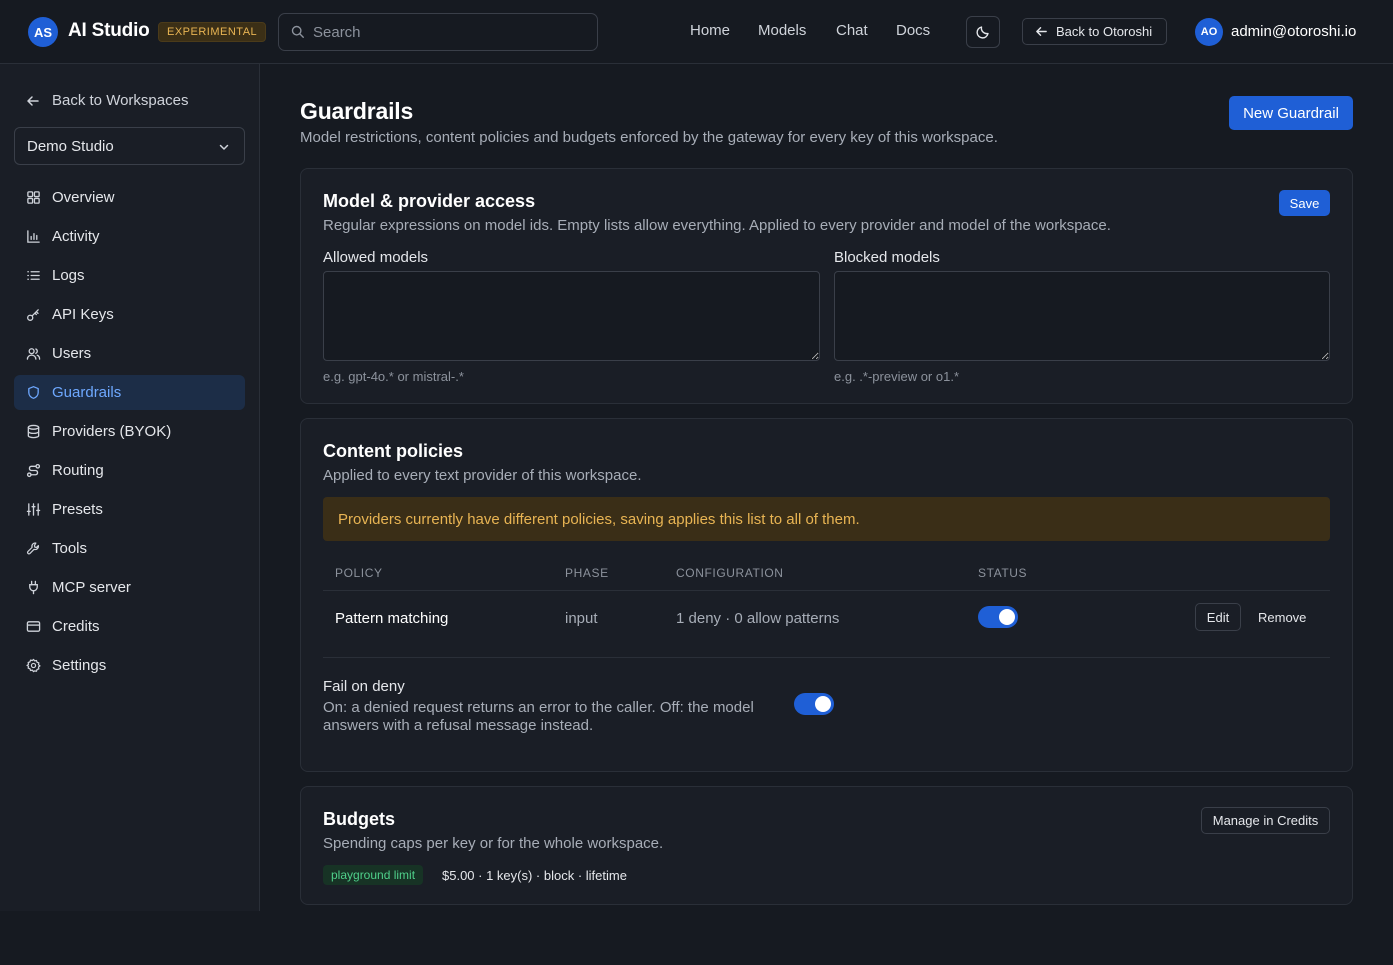 This screenshot has width=1393, height=965. I want to click on grid-icon, so click(33, 197).